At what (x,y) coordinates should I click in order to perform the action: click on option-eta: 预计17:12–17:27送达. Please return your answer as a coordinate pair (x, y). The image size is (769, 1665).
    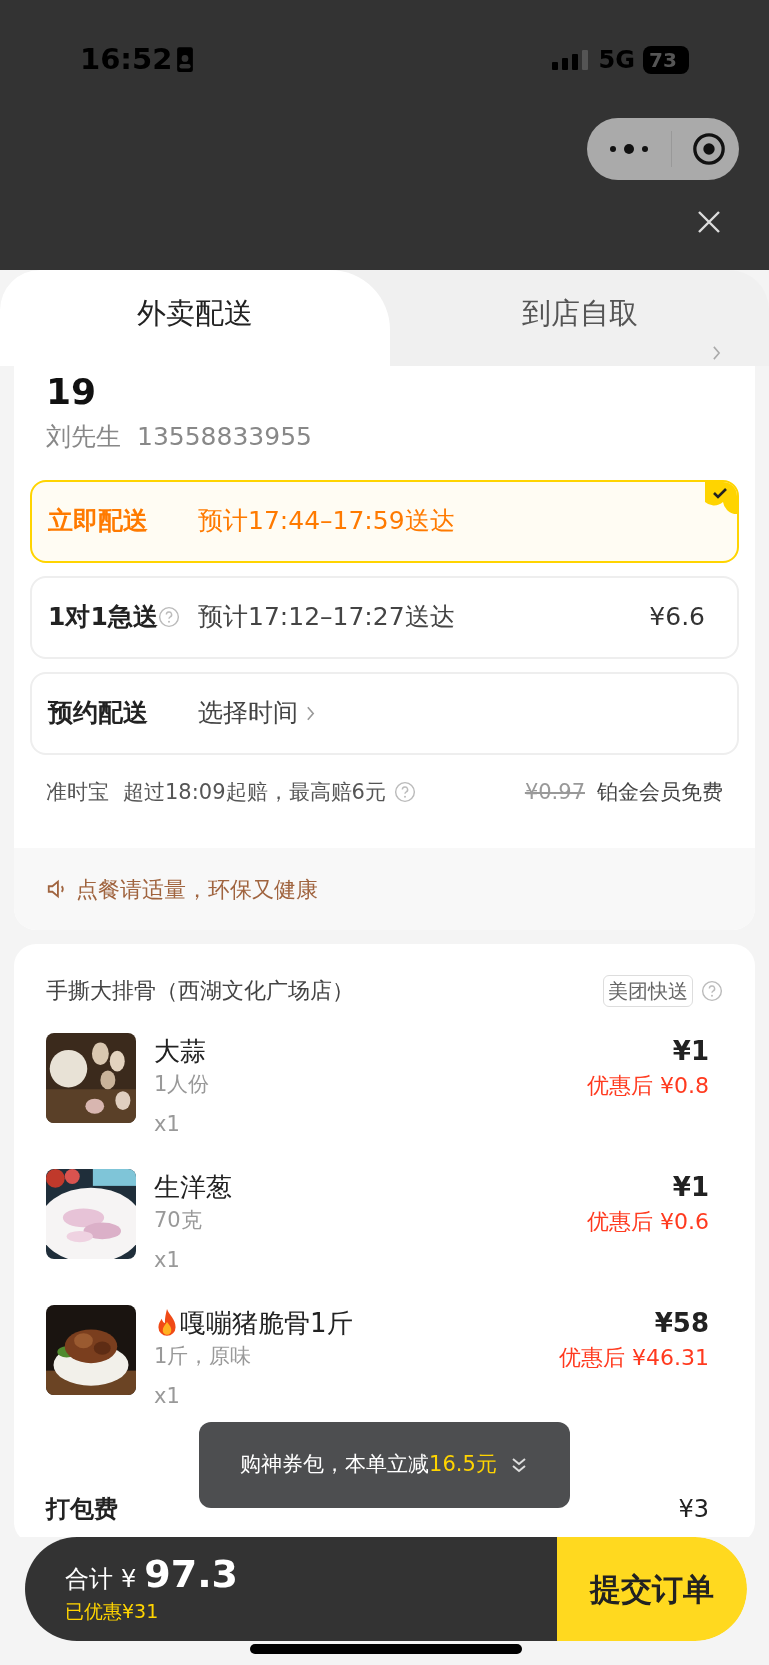
    Looking at the image, I should click on (326, 617).